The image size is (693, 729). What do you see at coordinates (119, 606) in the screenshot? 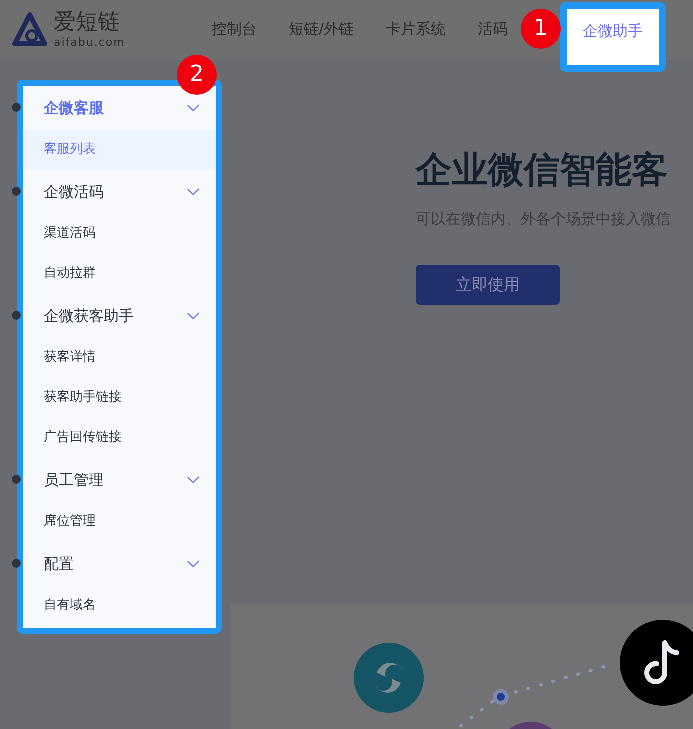
I see `menu-item: 自有域名` at bounding box center [119, 606].